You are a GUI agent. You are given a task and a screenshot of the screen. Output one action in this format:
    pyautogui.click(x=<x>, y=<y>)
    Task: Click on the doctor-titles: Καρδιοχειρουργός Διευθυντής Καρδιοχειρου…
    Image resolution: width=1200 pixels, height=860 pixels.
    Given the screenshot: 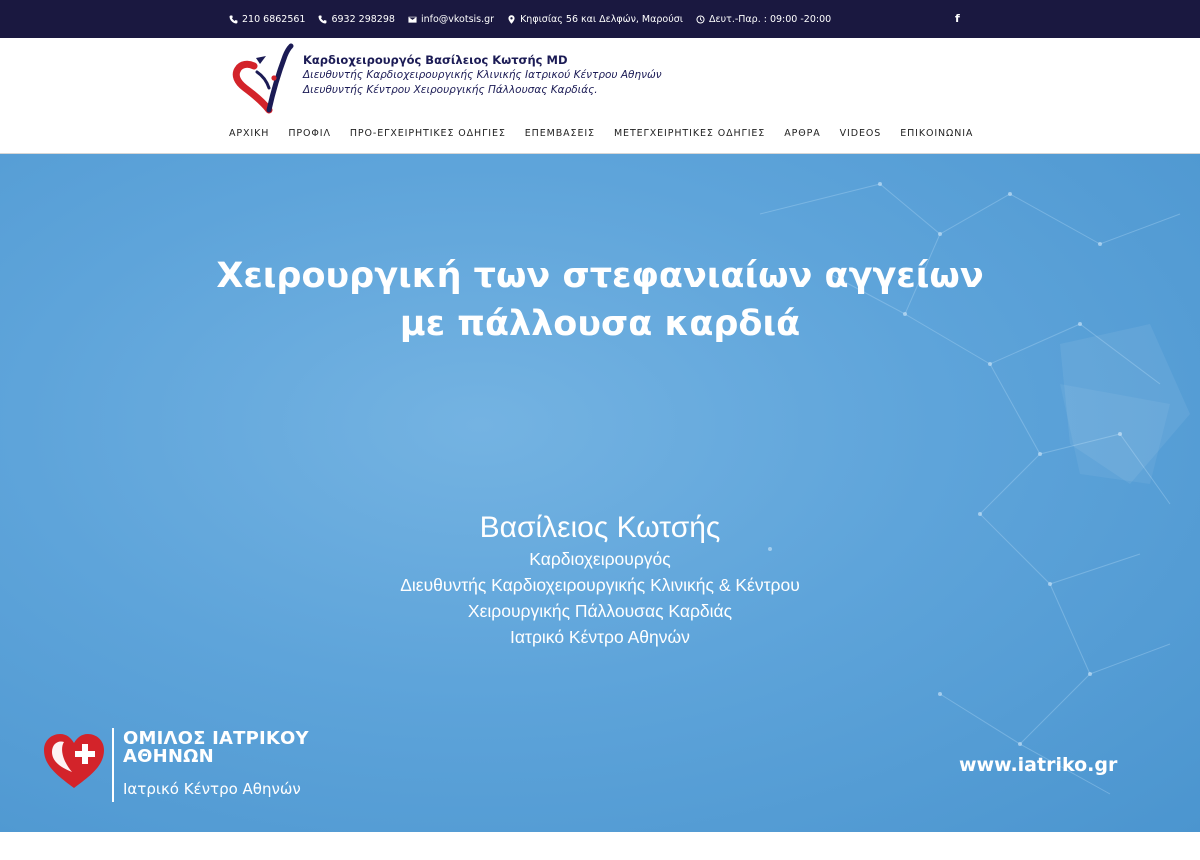 What is the action you would take?
    pyautogui.click(x=600, y=598)
    